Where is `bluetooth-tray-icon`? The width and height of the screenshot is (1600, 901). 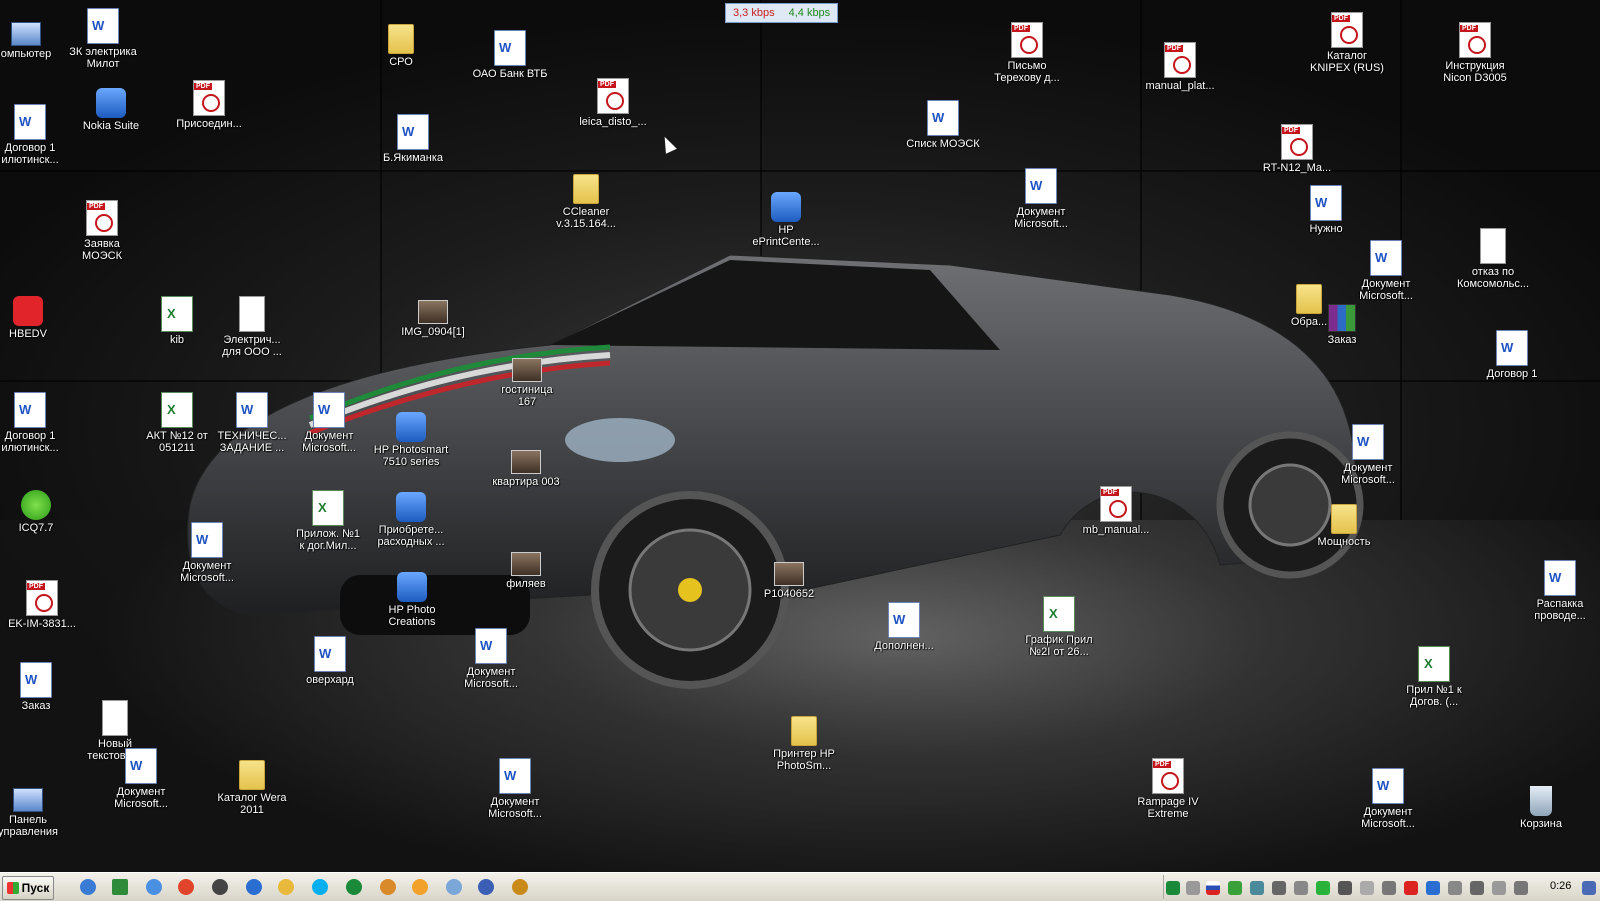 bluetooth-tray-icon is located at coordinates (1433, 888).